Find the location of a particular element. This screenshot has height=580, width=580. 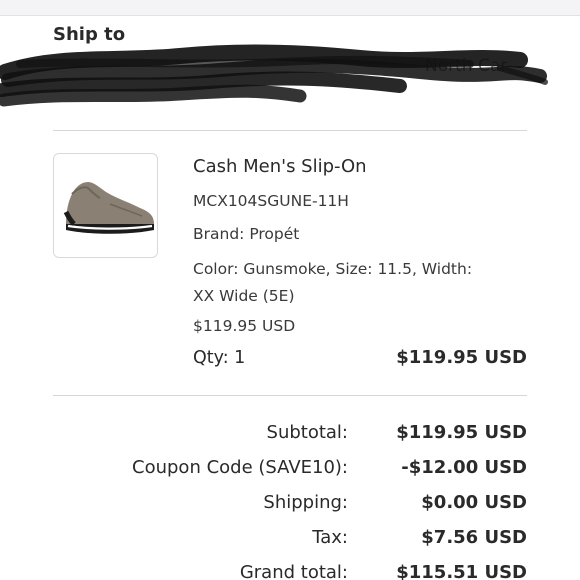

summary-value: -$12.00 USD is located at coordinates (464, 467).